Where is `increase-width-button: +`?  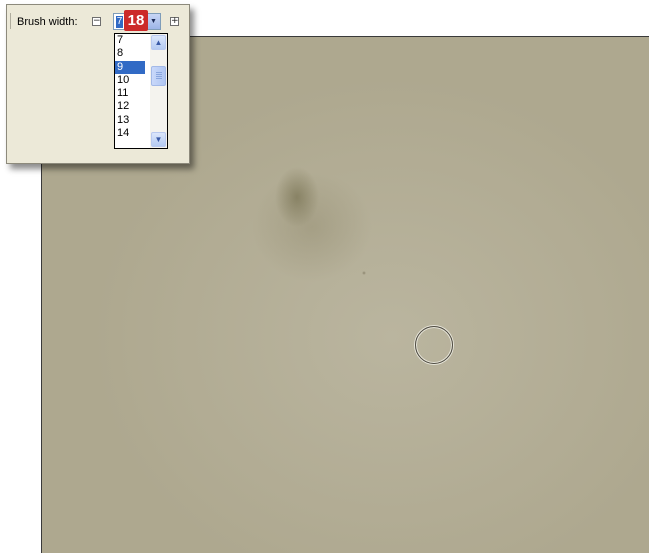 increase-width-button: + is located at coordinates (174, 21).